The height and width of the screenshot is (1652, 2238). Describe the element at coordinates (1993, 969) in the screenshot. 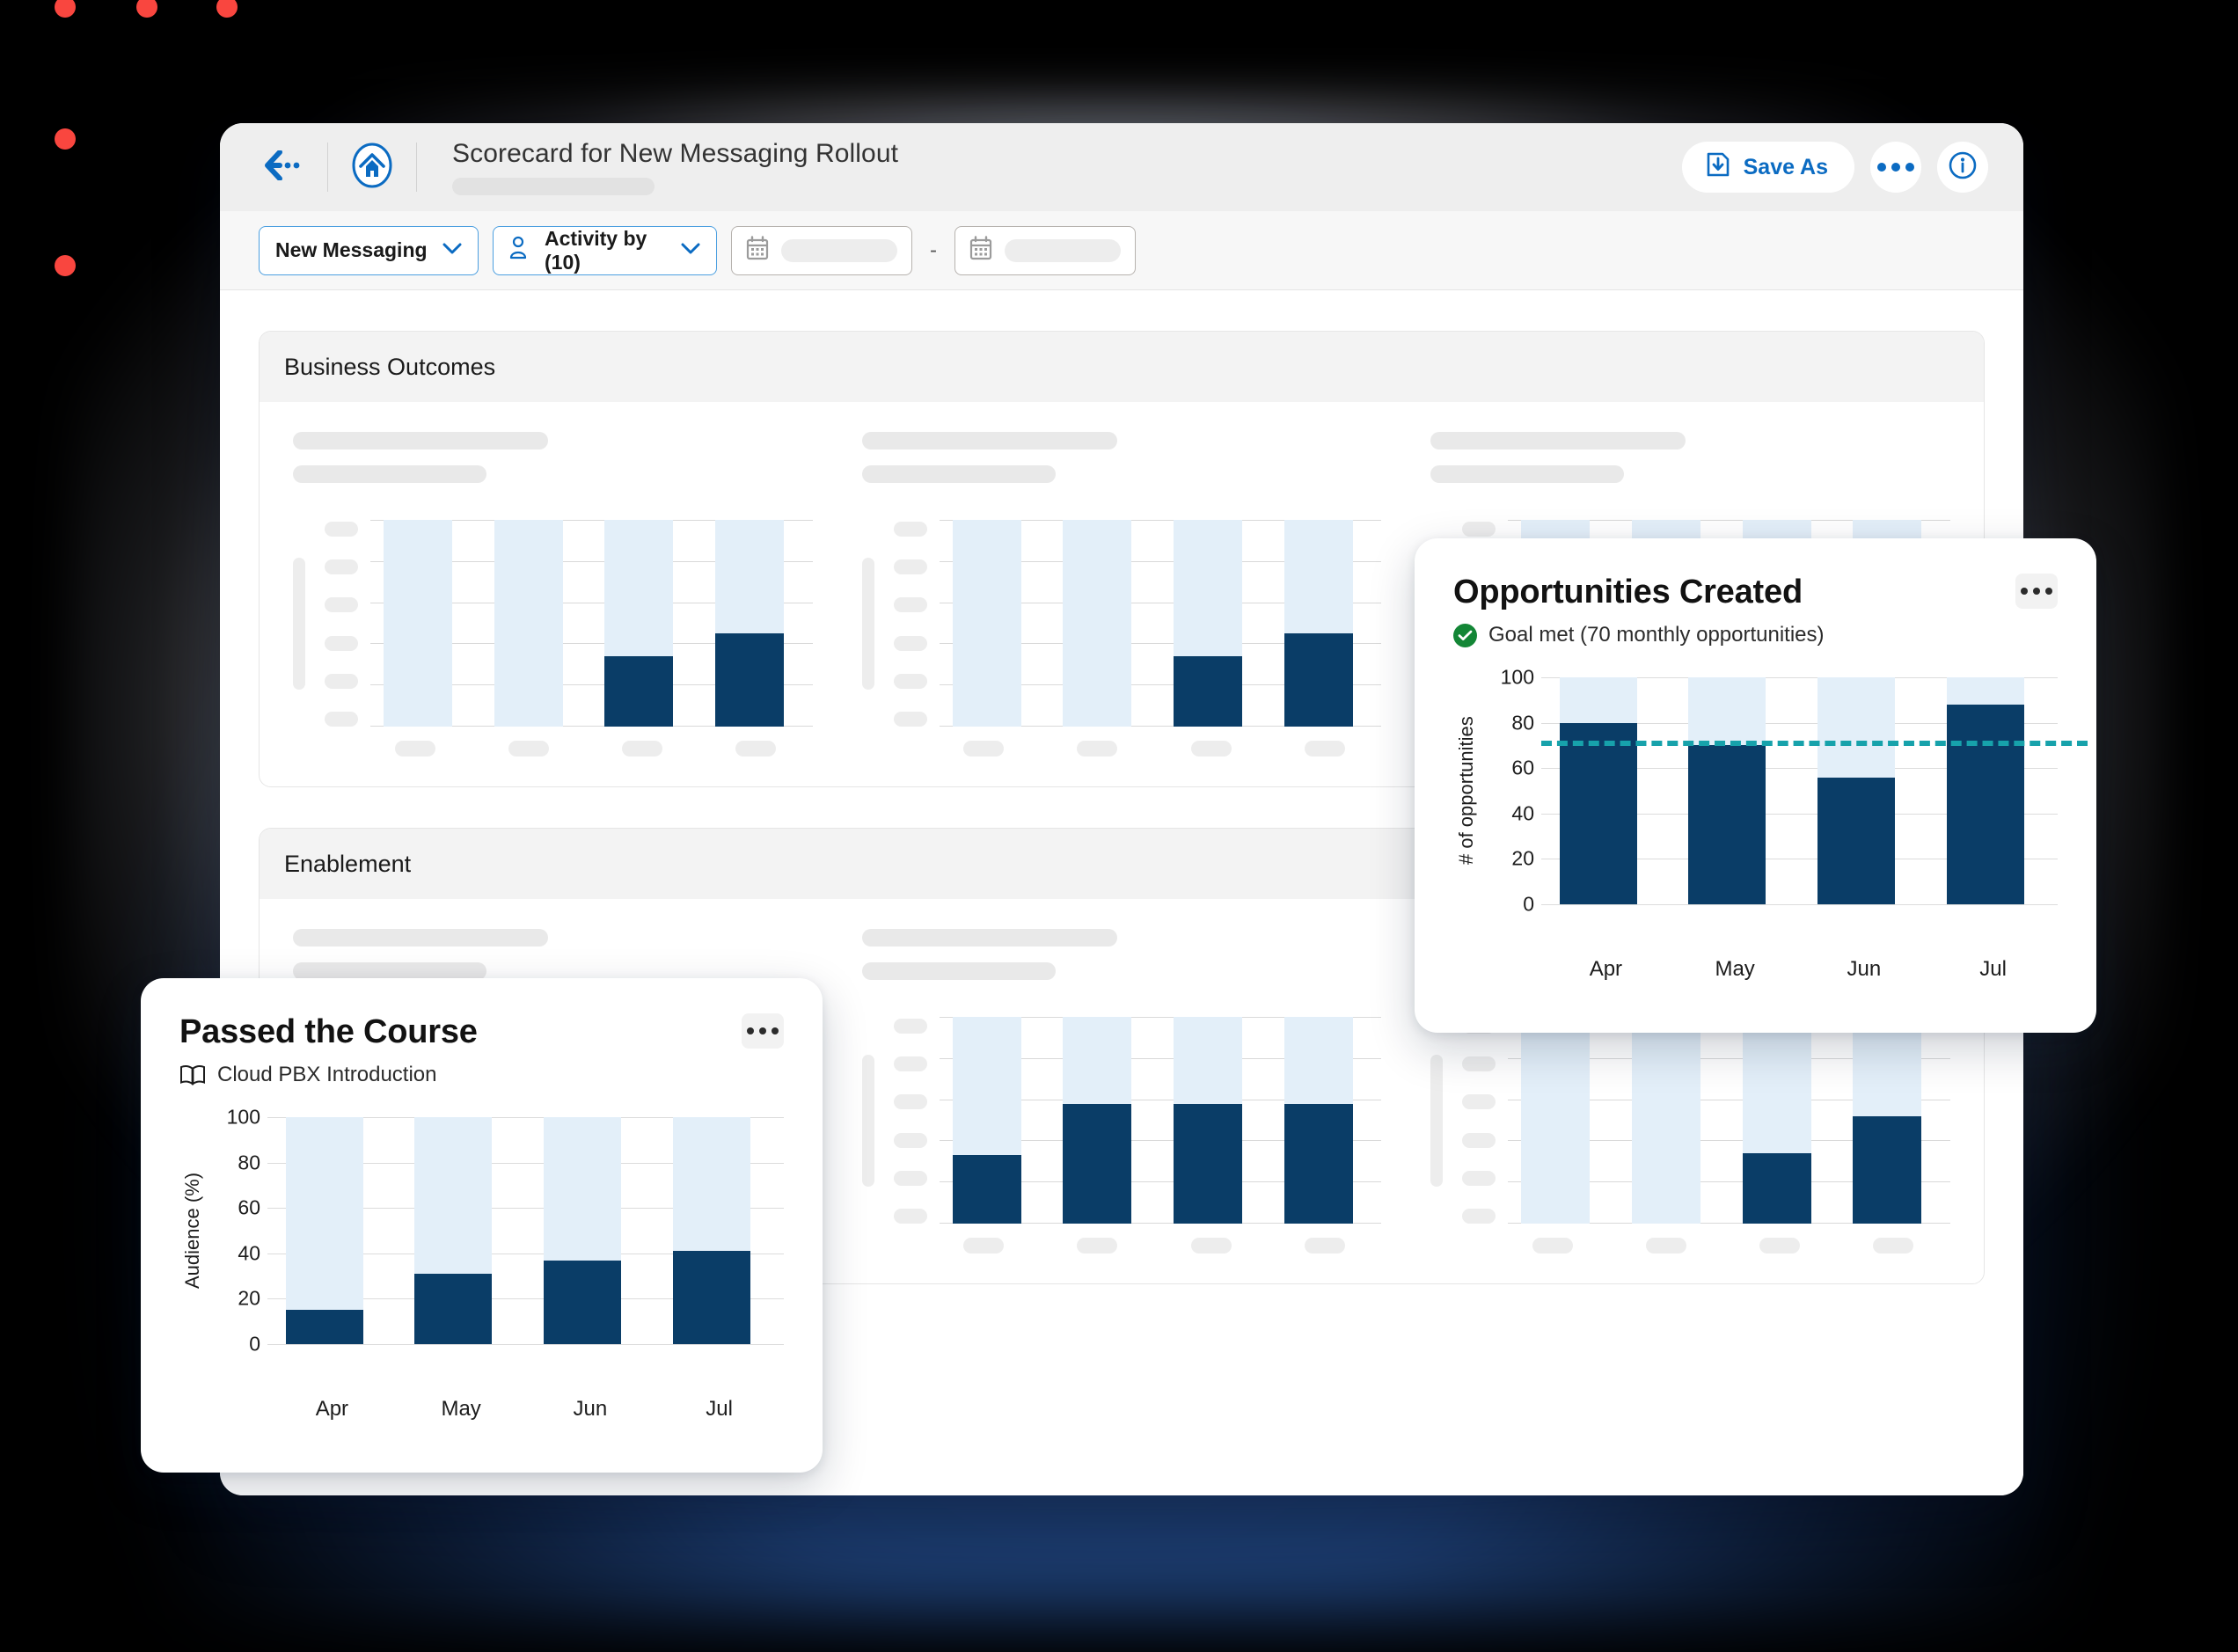

I see `x-tick: Jul` at that location.